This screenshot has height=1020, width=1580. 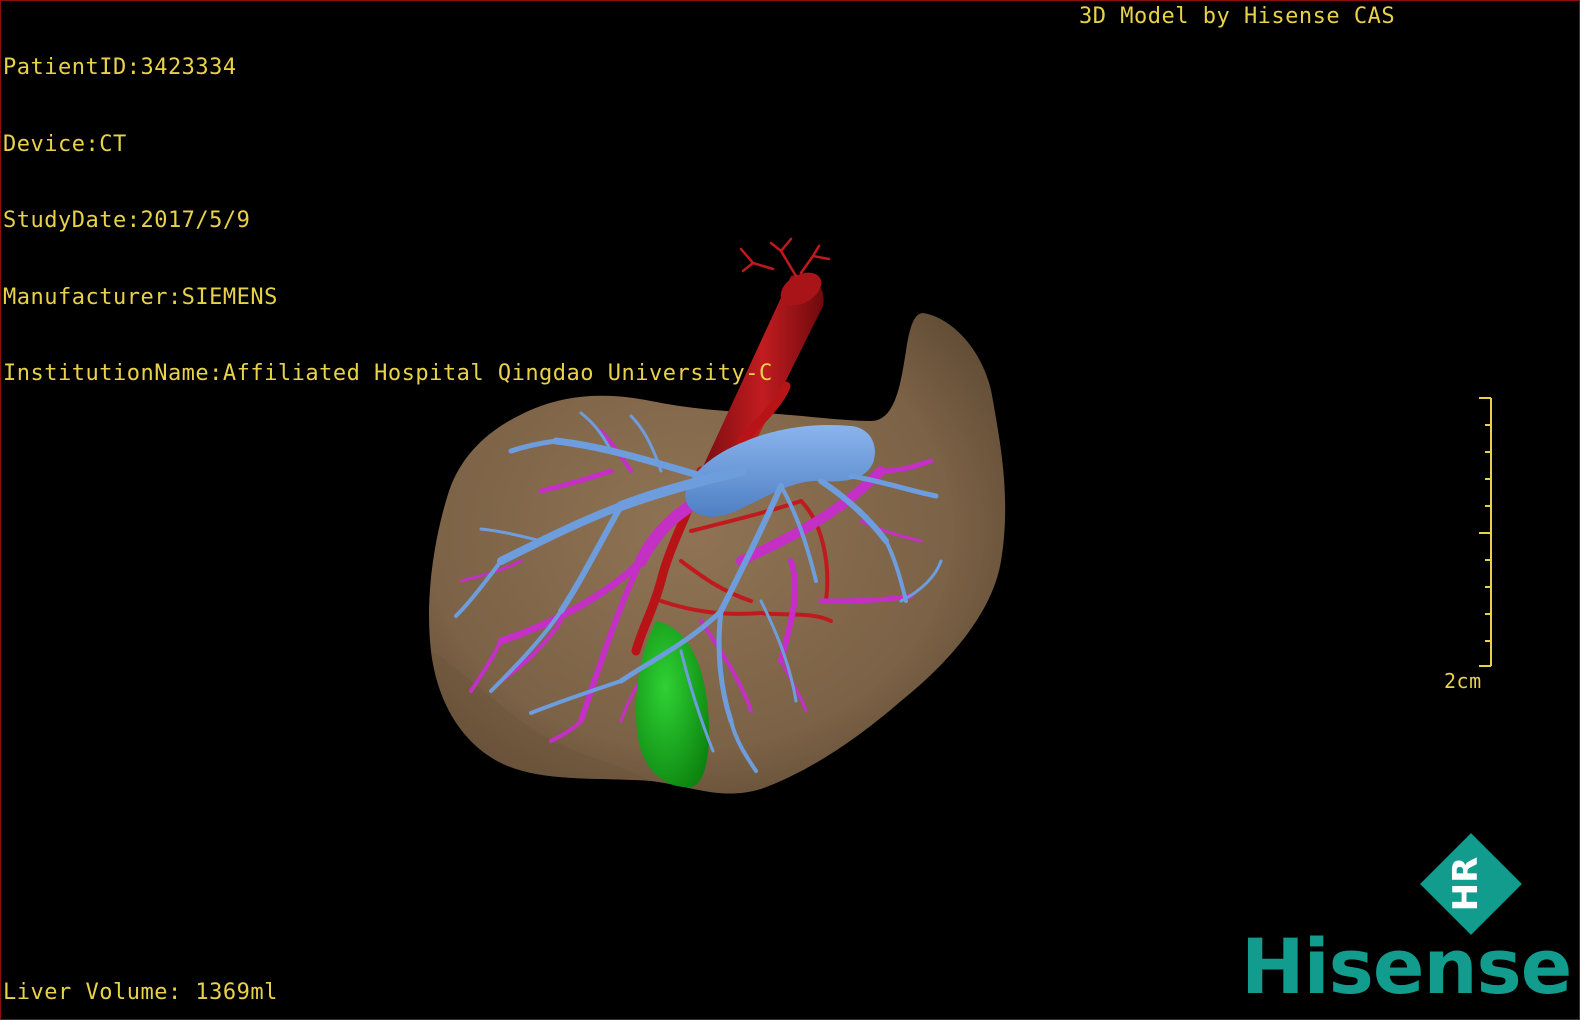 I want to click on liver-volume: Liver Volume: 1369ml, so click(x=140, y=992).